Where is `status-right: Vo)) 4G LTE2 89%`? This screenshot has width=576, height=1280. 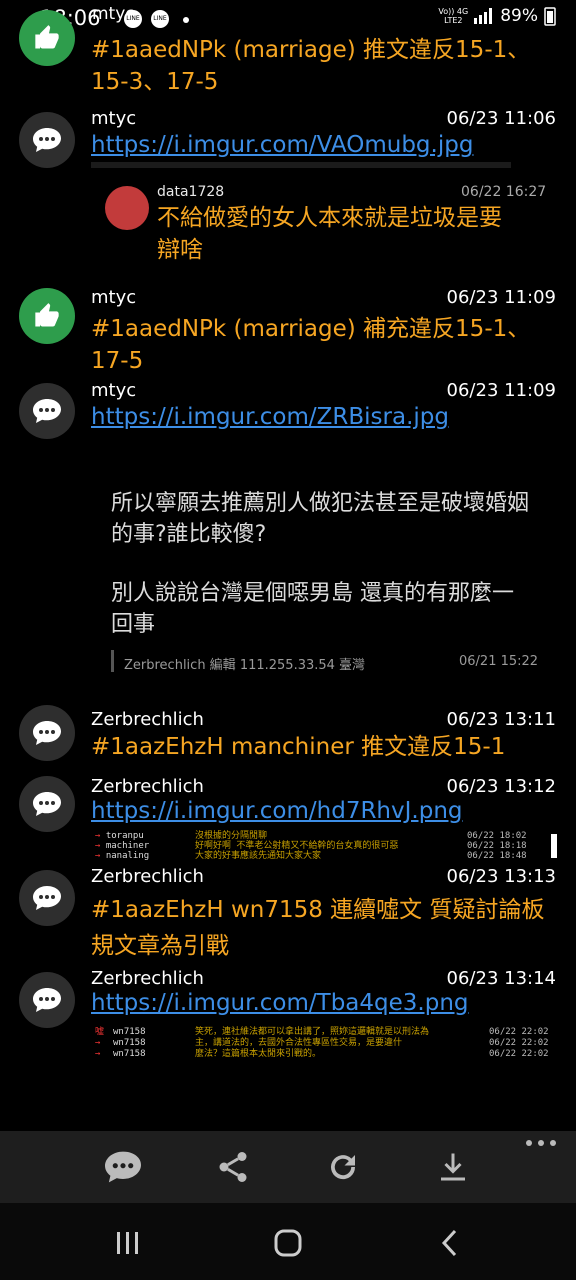
status-right: Vo)) 4G LTE2 89% is located at coordinates (497, 16).